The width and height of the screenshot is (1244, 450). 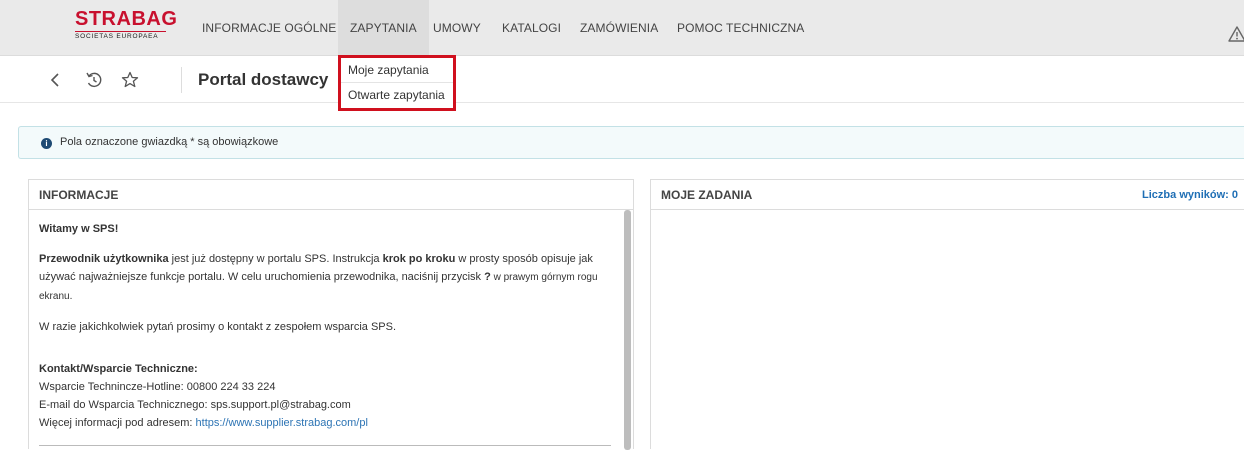 I want to click on nav-umowy: UMOWY, so click(x=457, y=28).